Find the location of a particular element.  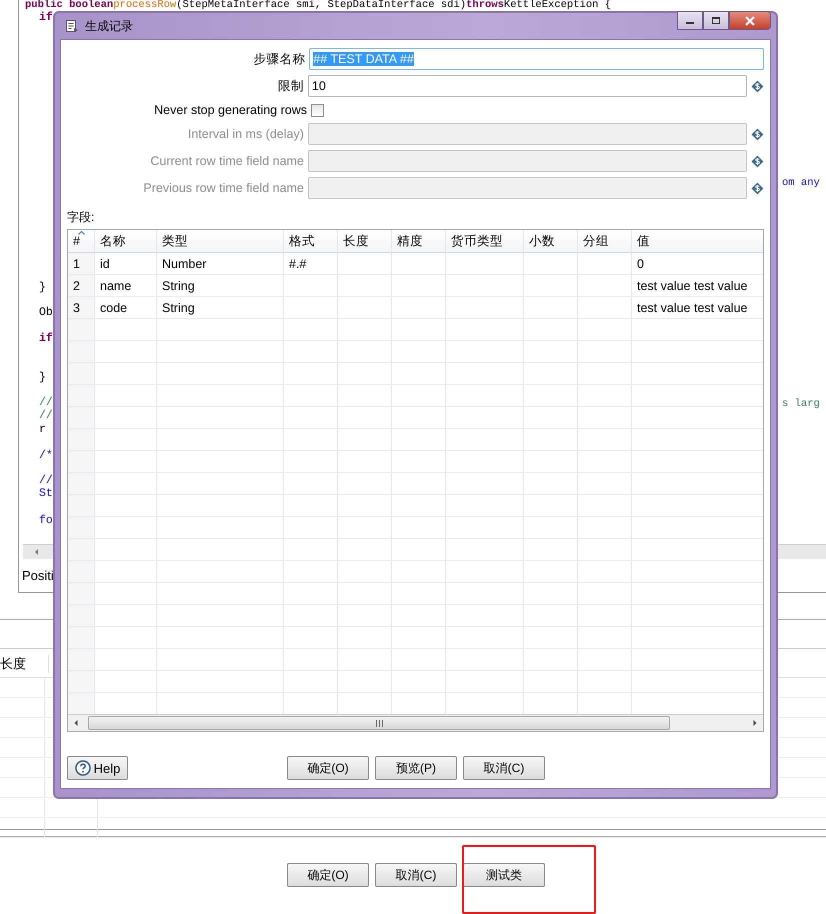

checkbox-label: Never stop generating rows is located at coordinates (230, 110).